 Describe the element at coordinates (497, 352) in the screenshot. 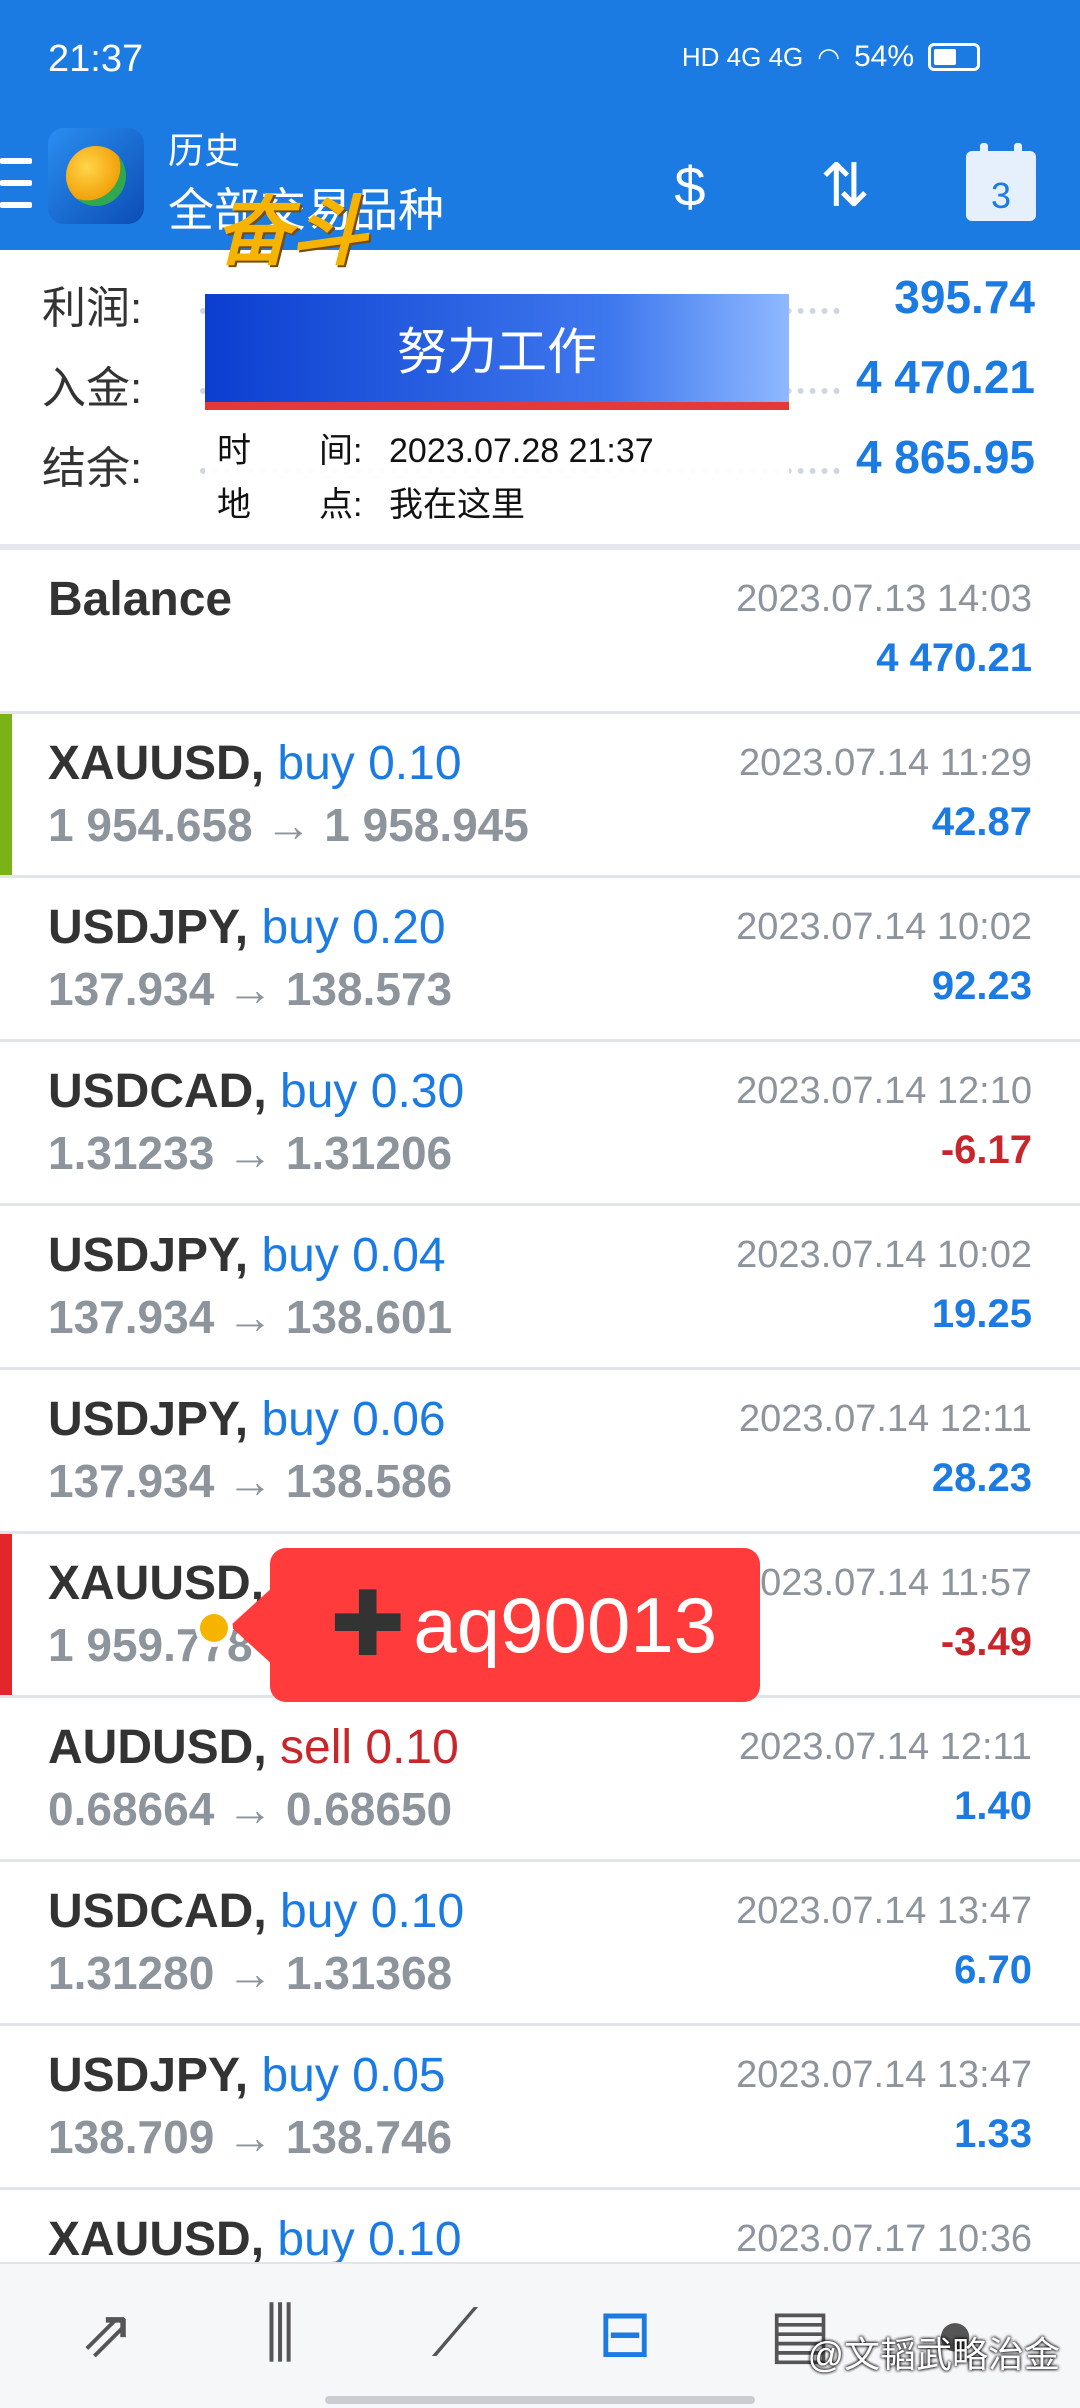

I see `watermark-banner: 努力工作` at that location.